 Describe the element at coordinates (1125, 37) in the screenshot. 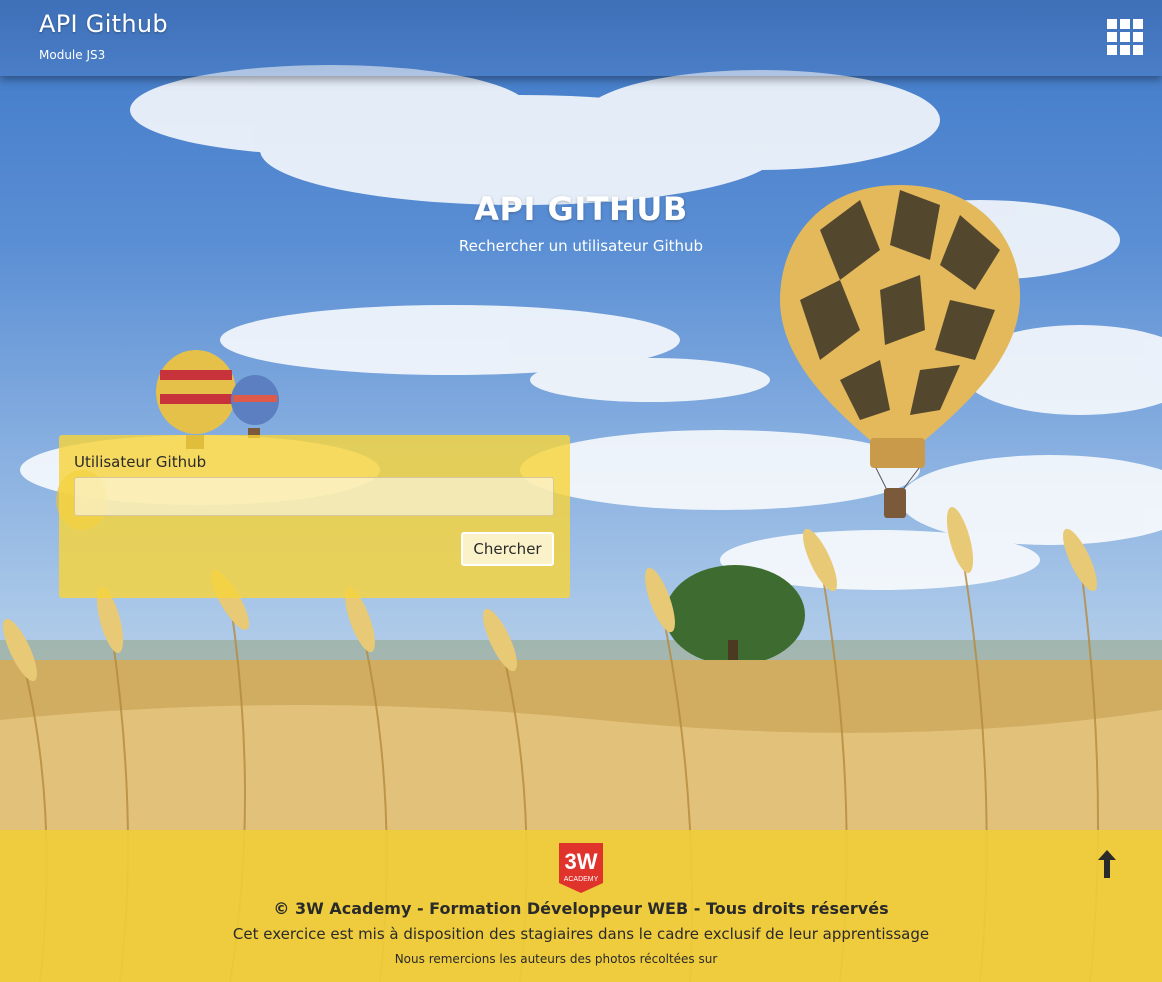

I see `grid-menu-icon` at that location.